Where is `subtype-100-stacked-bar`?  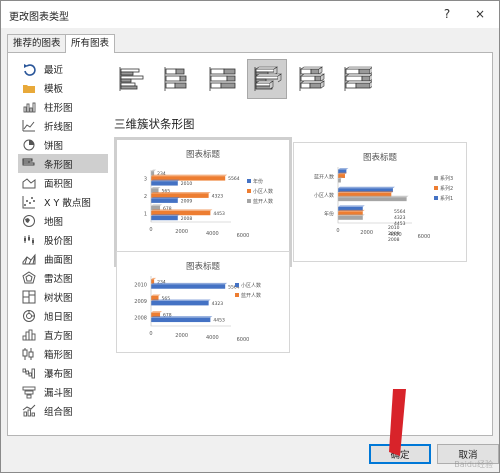
subtype-100-stacked-bar is located at coordinates (222, 79).